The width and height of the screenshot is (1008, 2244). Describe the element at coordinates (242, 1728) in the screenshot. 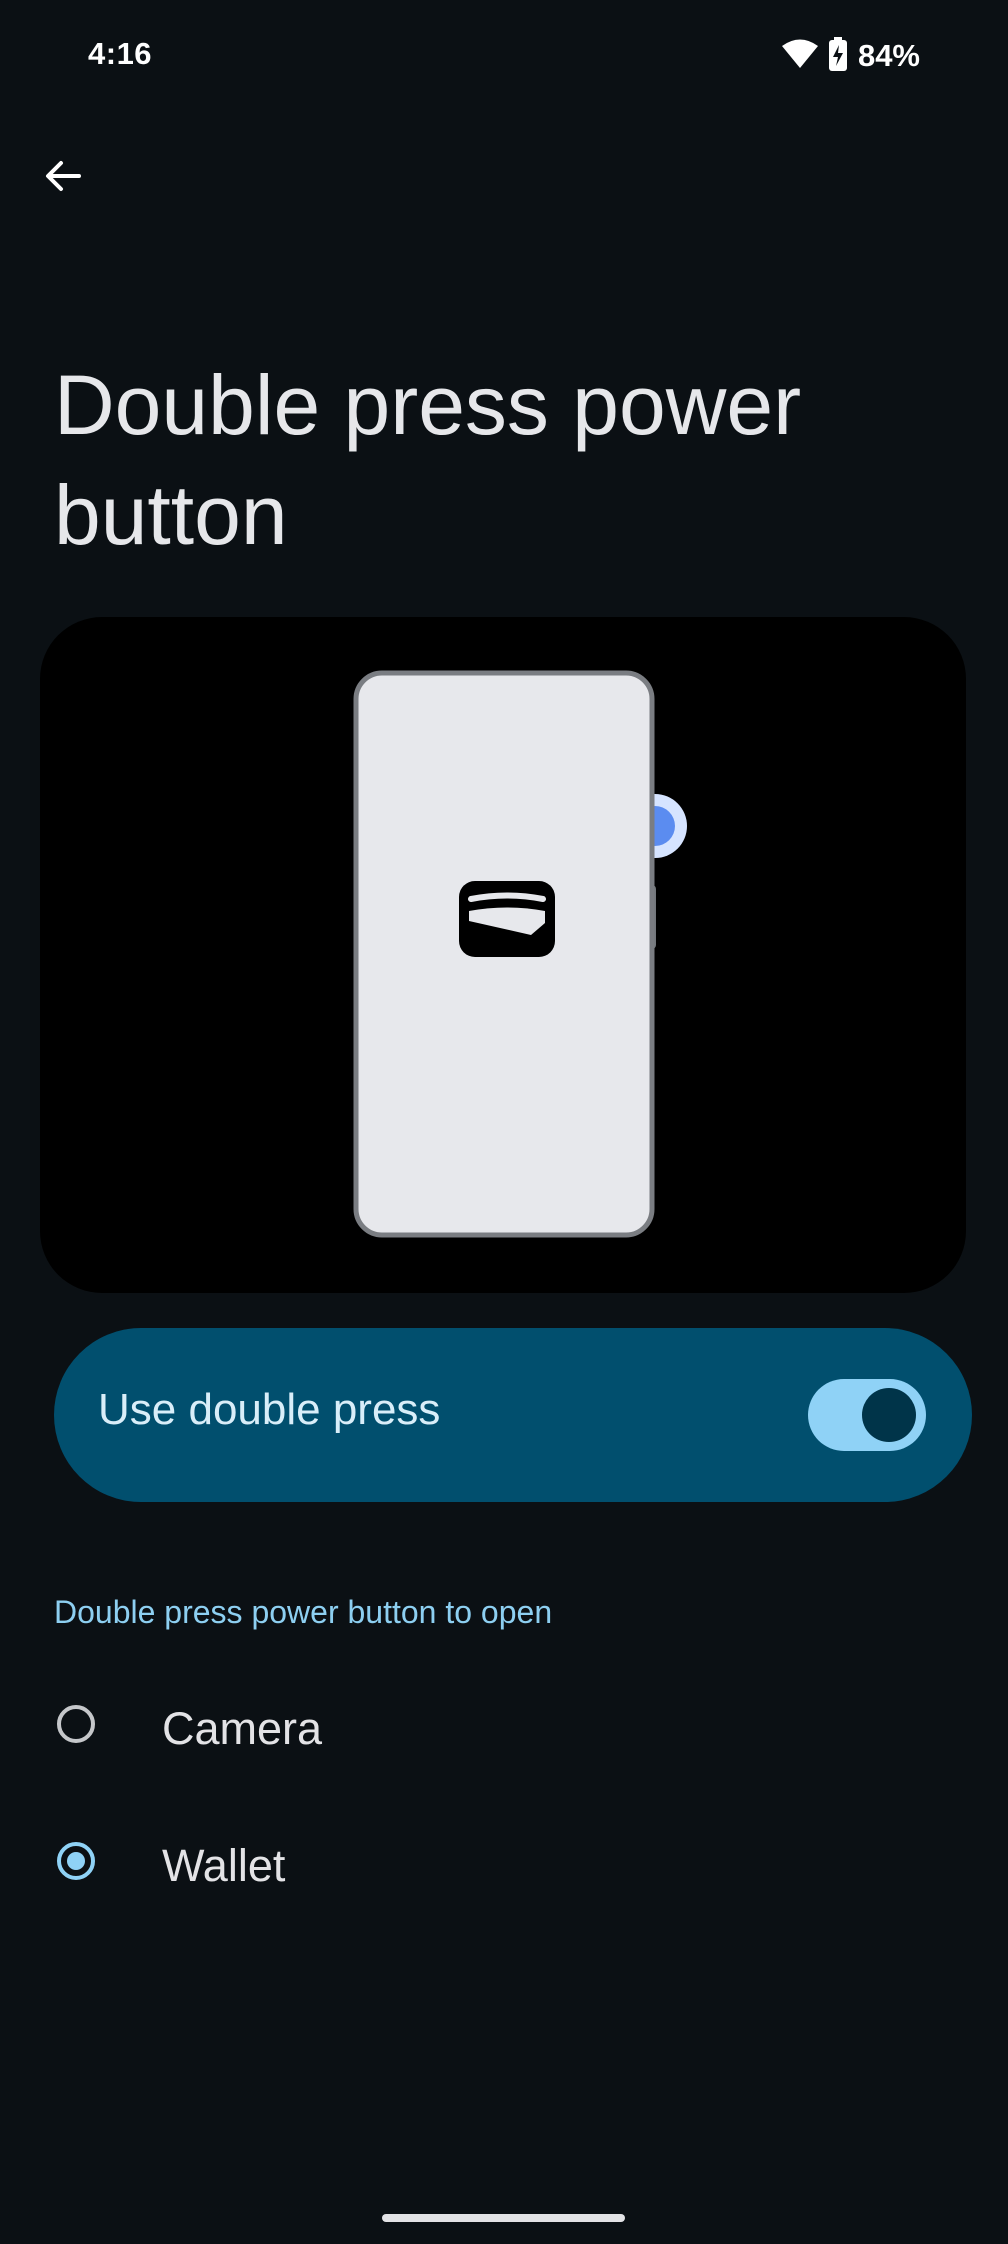

I see `option-label: Camera` at that location.